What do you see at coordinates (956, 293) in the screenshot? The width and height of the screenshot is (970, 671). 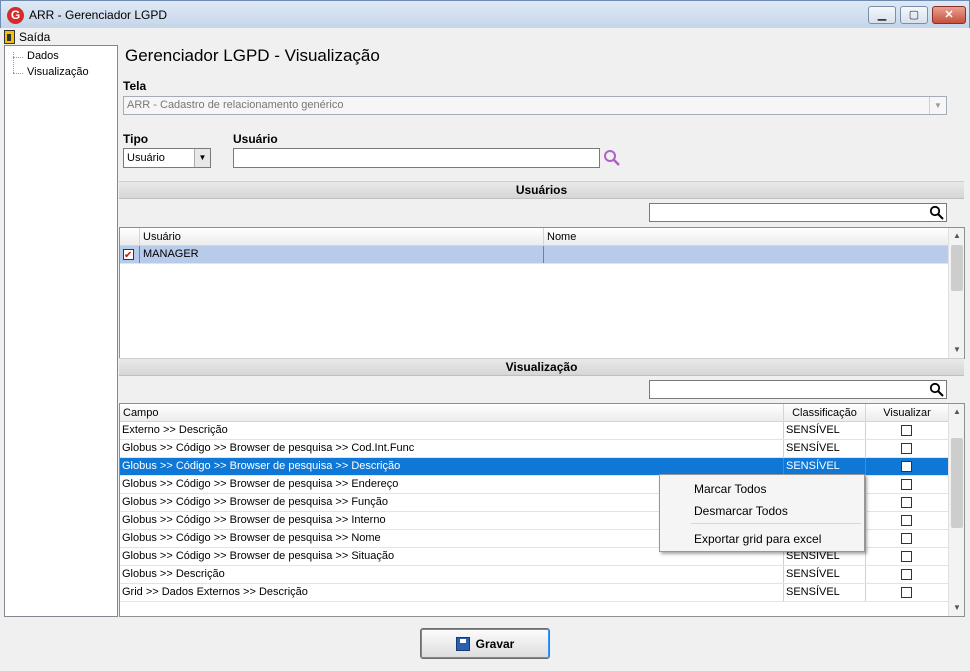 I see `users-scrollbar: ▲ ▼` at bounding box center [956, 293].